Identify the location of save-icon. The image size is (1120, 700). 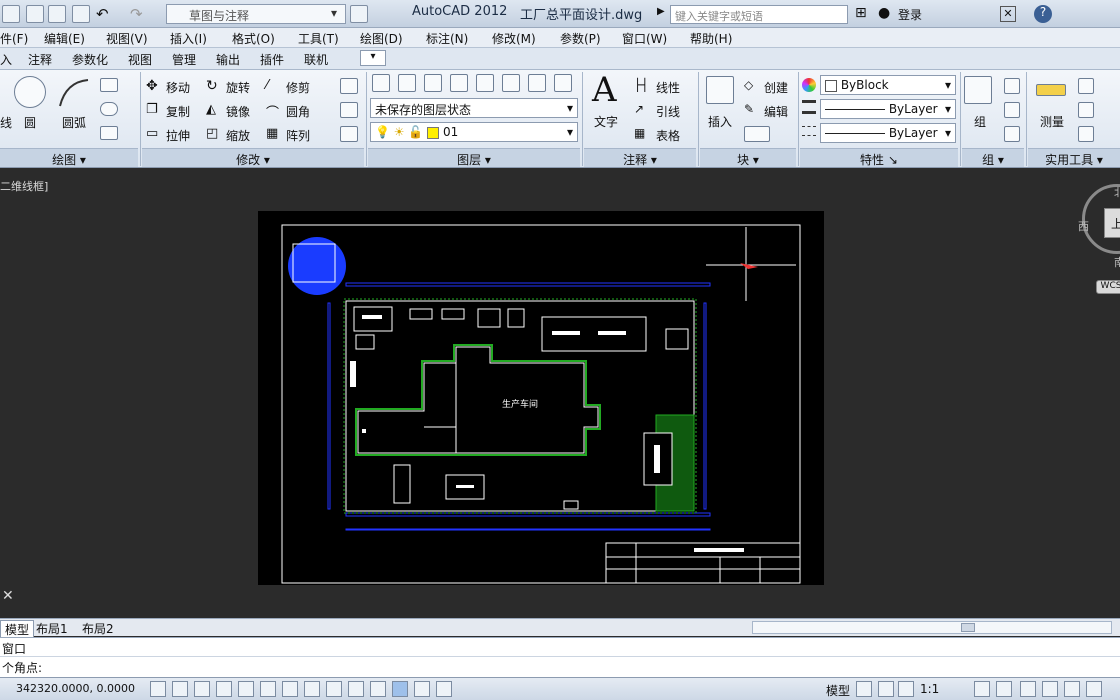
(35, 14).